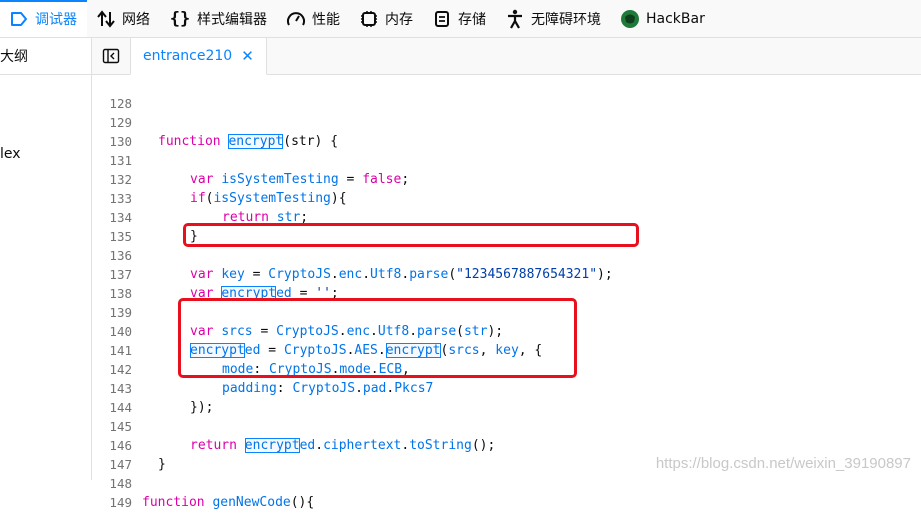 The width and height of the screenshot is (921, 531). What do you see at coordinates (180, 18) in the screenshot?
I see `braces-icon: {}` at bounding box center [180, 18].